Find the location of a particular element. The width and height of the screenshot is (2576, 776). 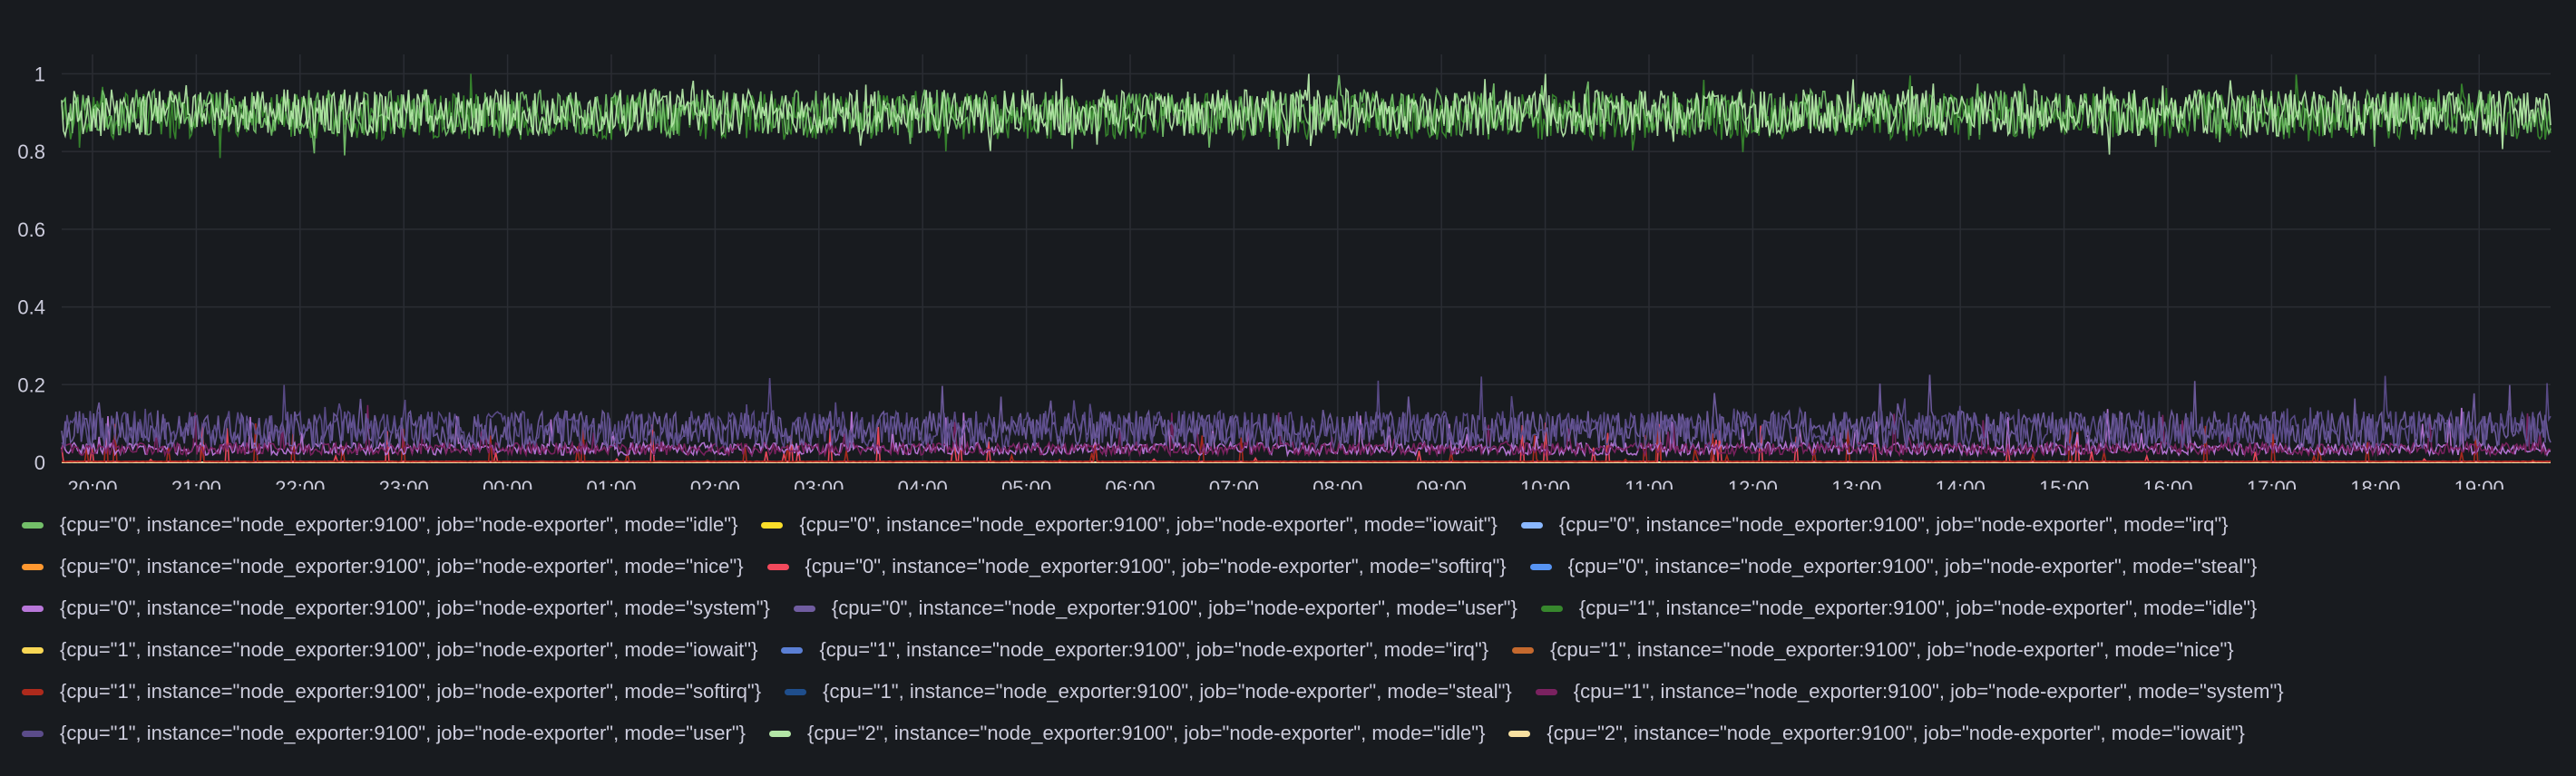

x-tick-label: 08:00 is located at coordinates (1337, 484).